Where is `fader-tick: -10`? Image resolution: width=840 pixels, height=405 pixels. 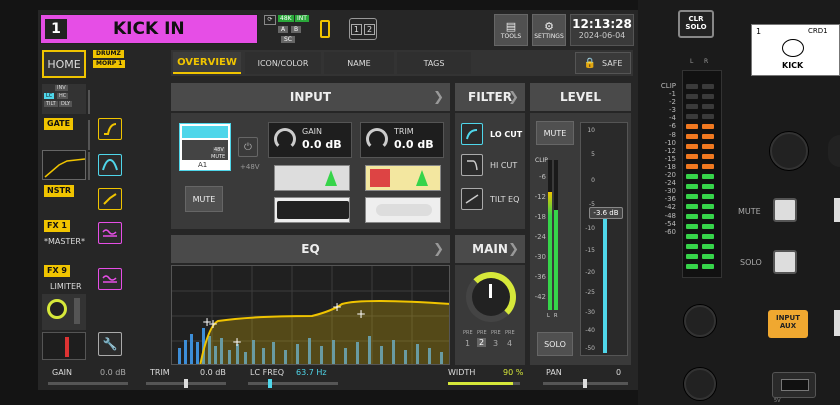
fader-tick: -10 is located at coordinates (590, 228).